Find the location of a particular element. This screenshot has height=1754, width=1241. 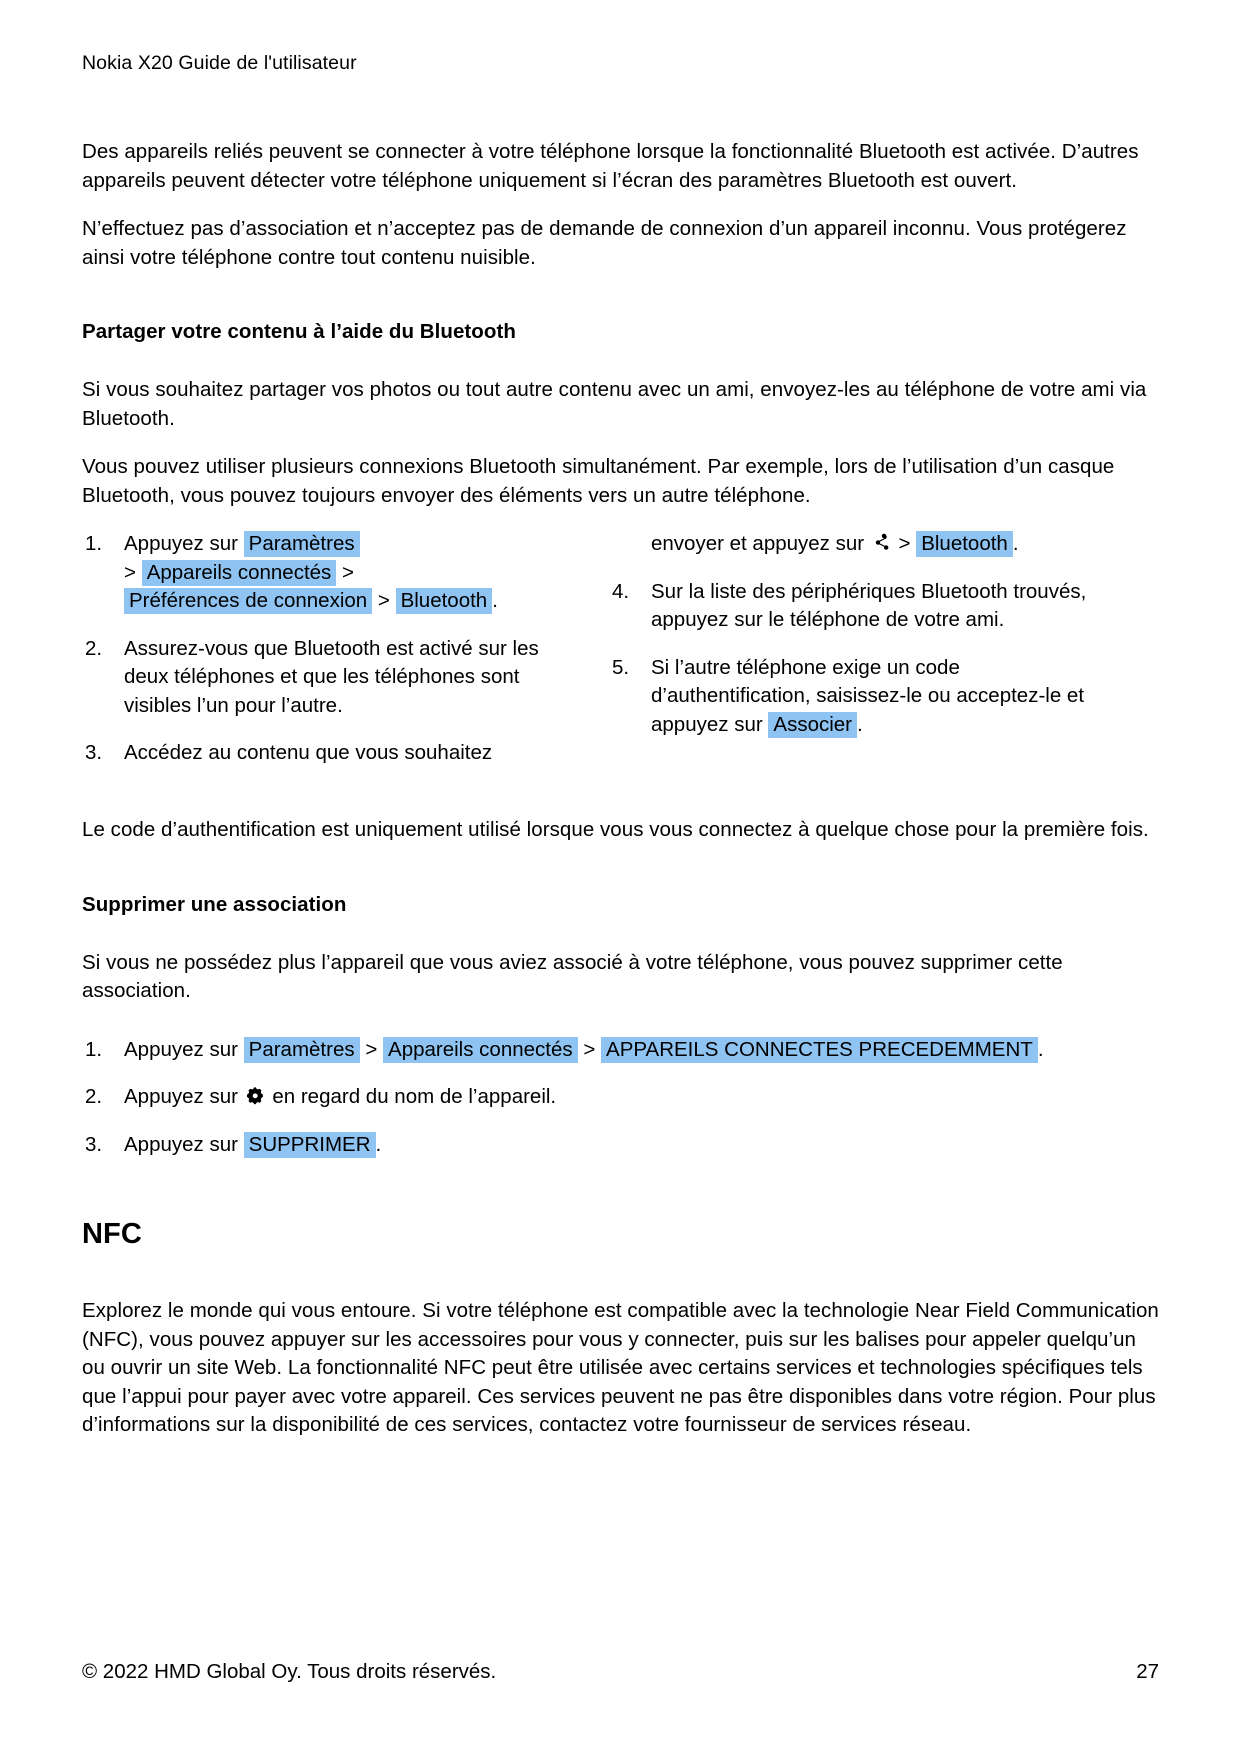

share-icon is located at coordinates (881, 542).